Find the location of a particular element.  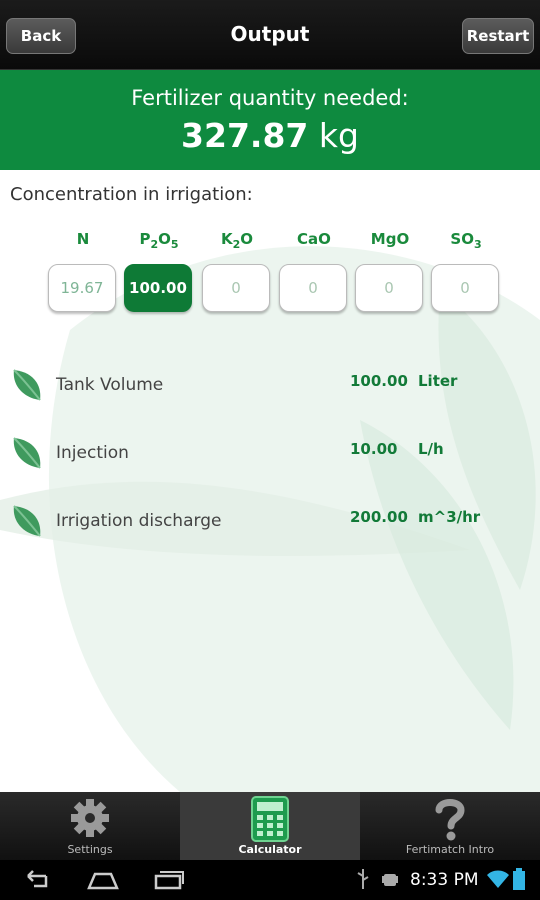

nutrient-value-field: 100.00 is located at coordinates (158, 288).